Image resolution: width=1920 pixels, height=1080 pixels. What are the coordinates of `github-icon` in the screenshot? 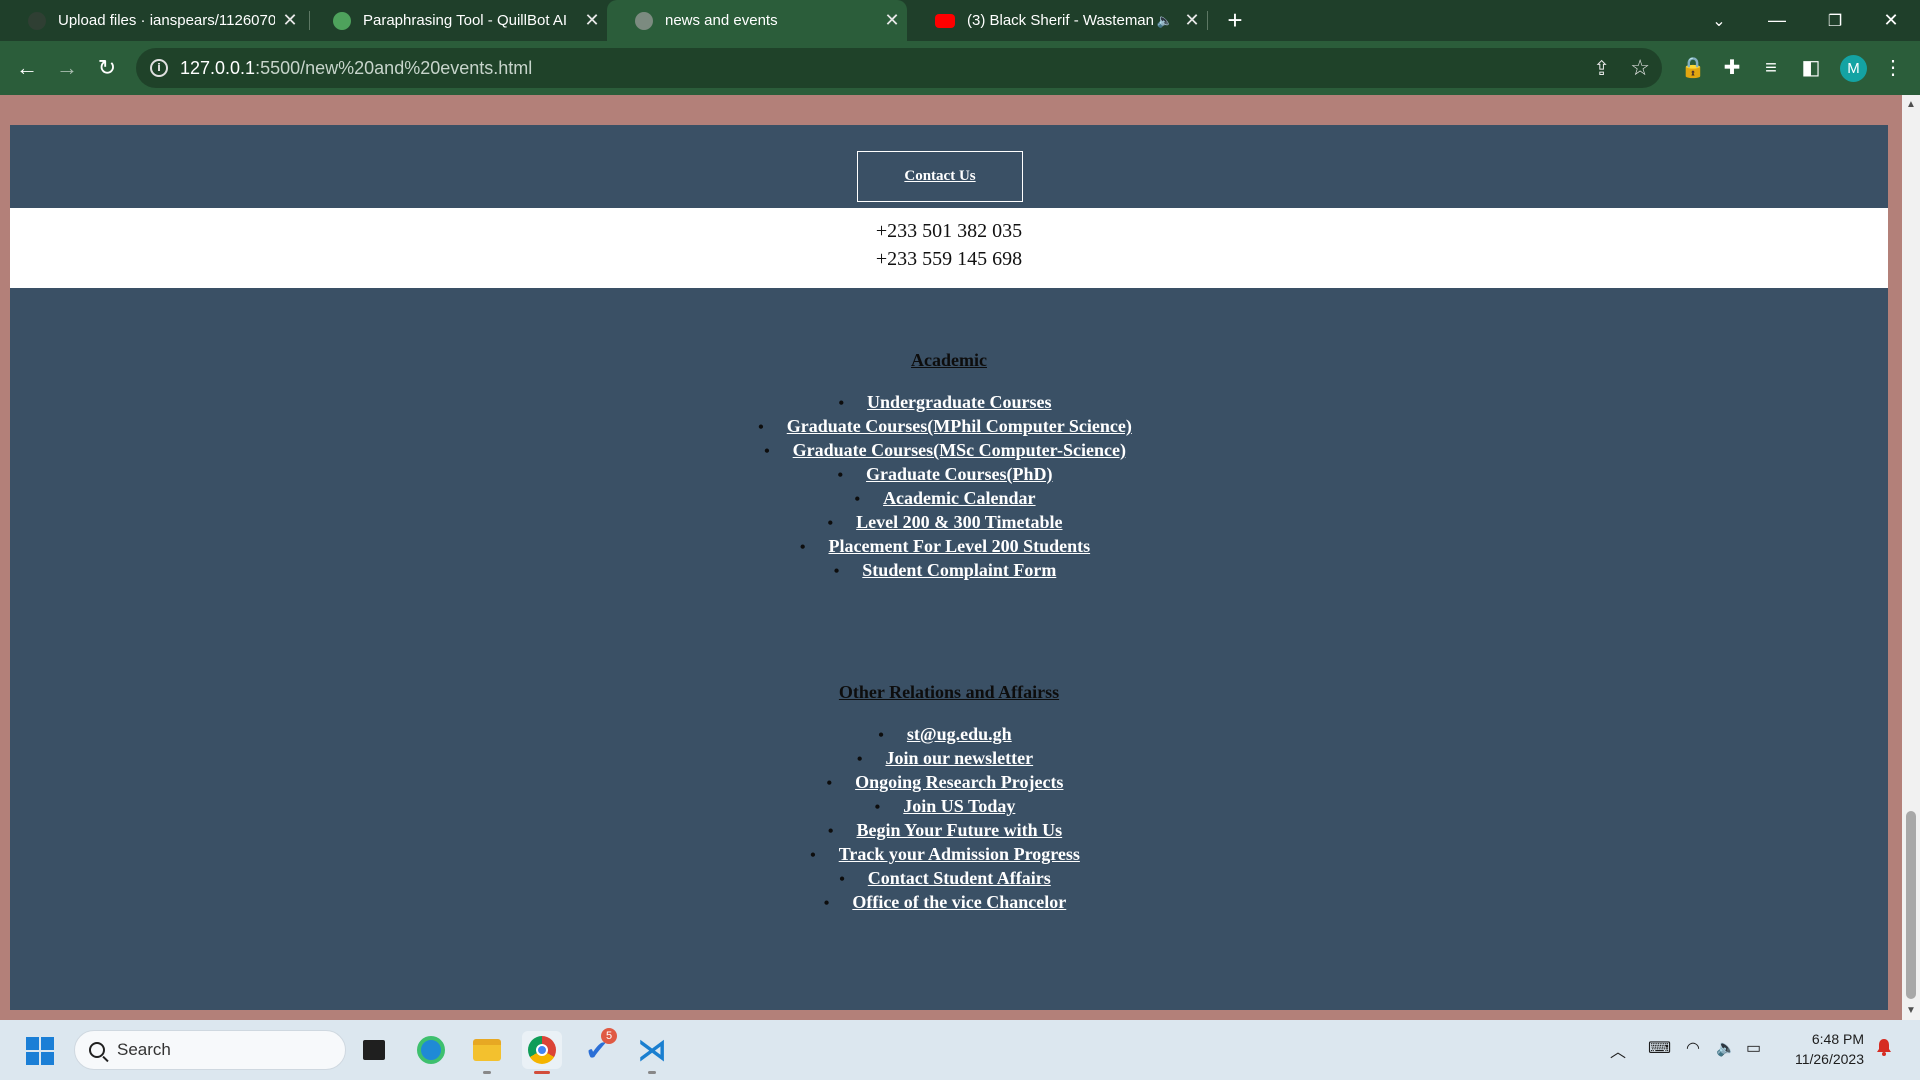 It's located at (37, 20).